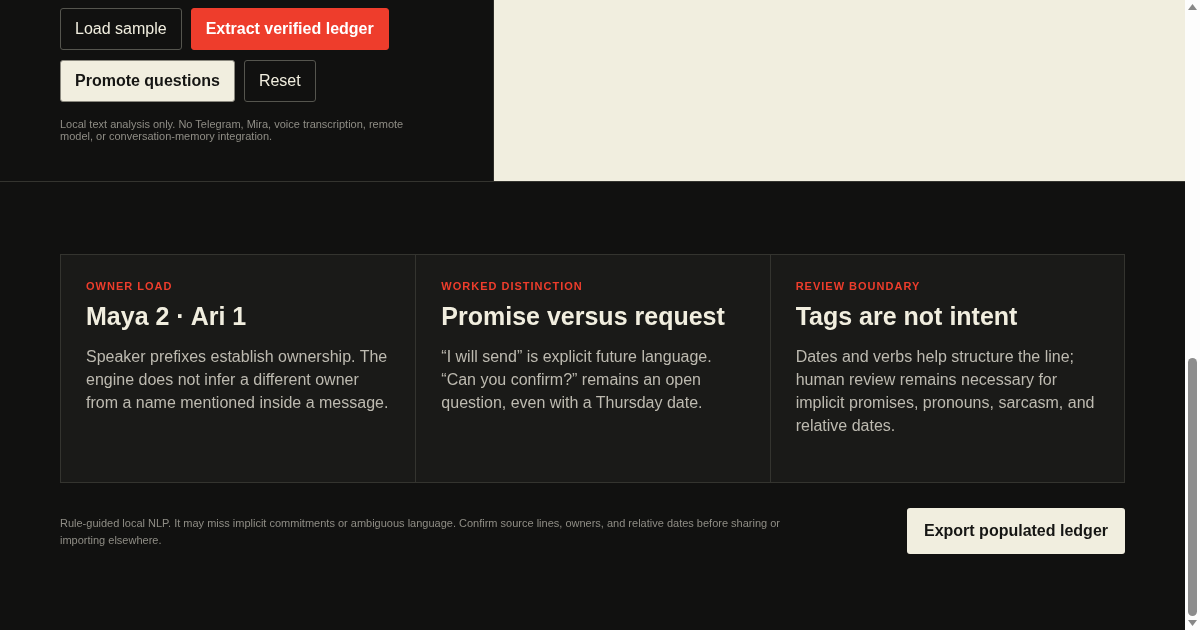 This screenshot has width=1200, height=630. Describe the element at coordinates (1192, 623) in the screenshot. I see `scroll-down-icon` at that location.